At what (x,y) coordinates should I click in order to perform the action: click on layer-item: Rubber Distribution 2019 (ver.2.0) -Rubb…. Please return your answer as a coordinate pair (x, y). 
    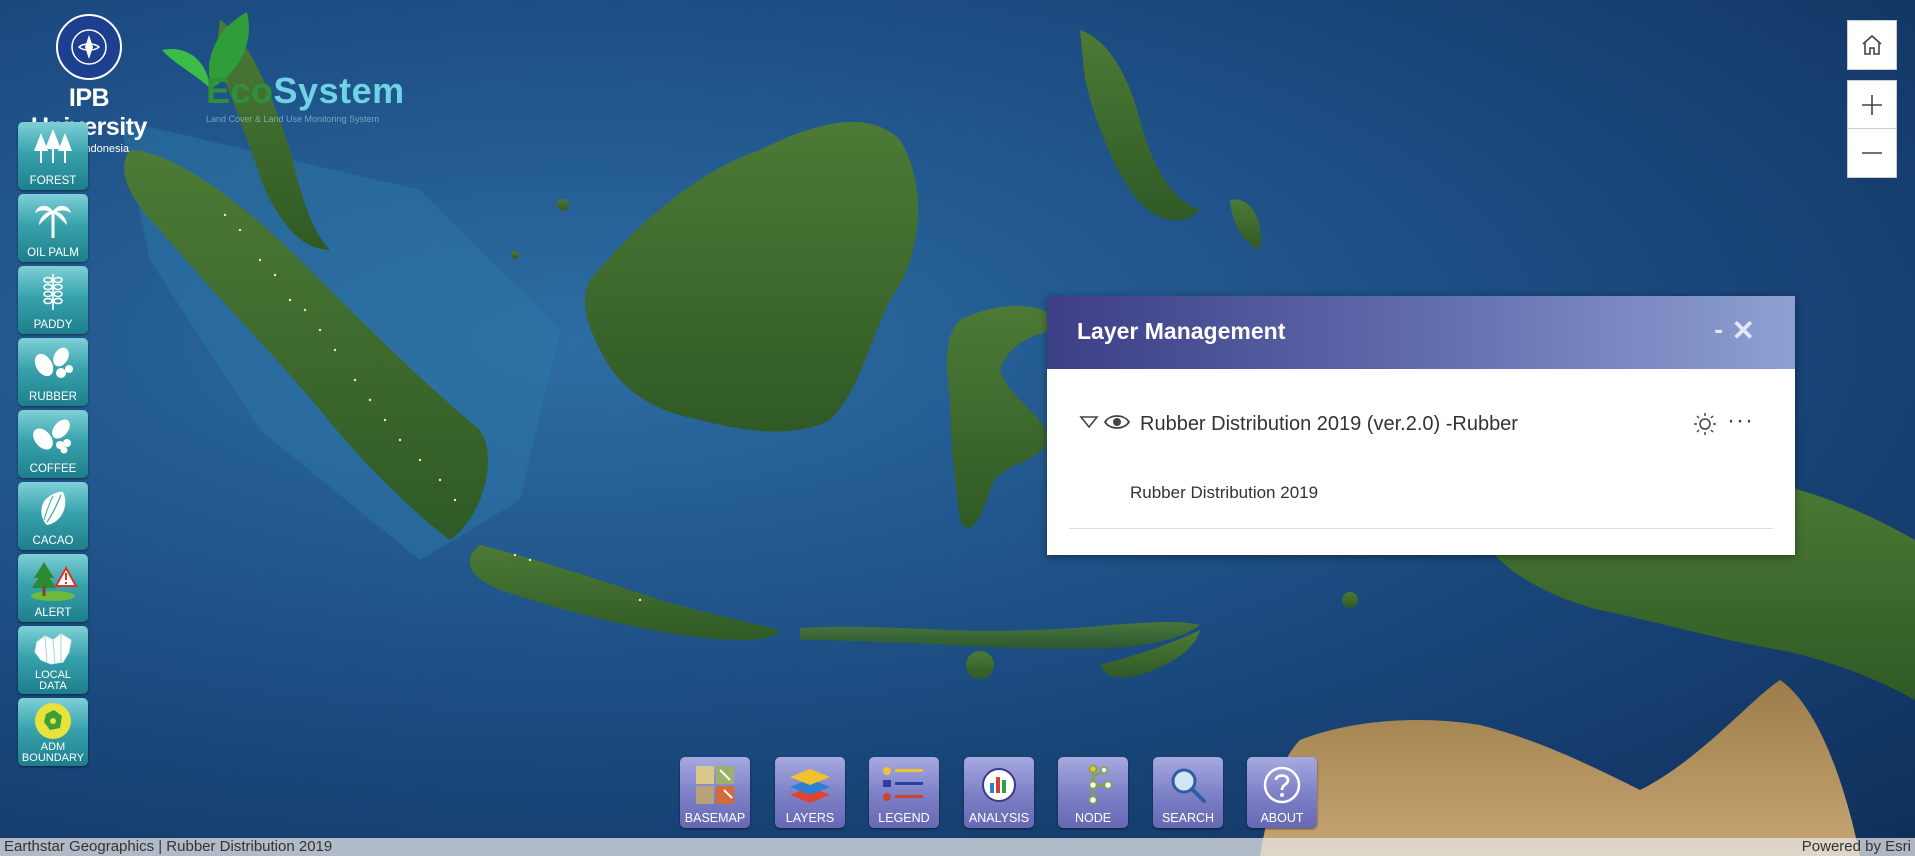
    Looking at the image, I should click on (1422, 424).